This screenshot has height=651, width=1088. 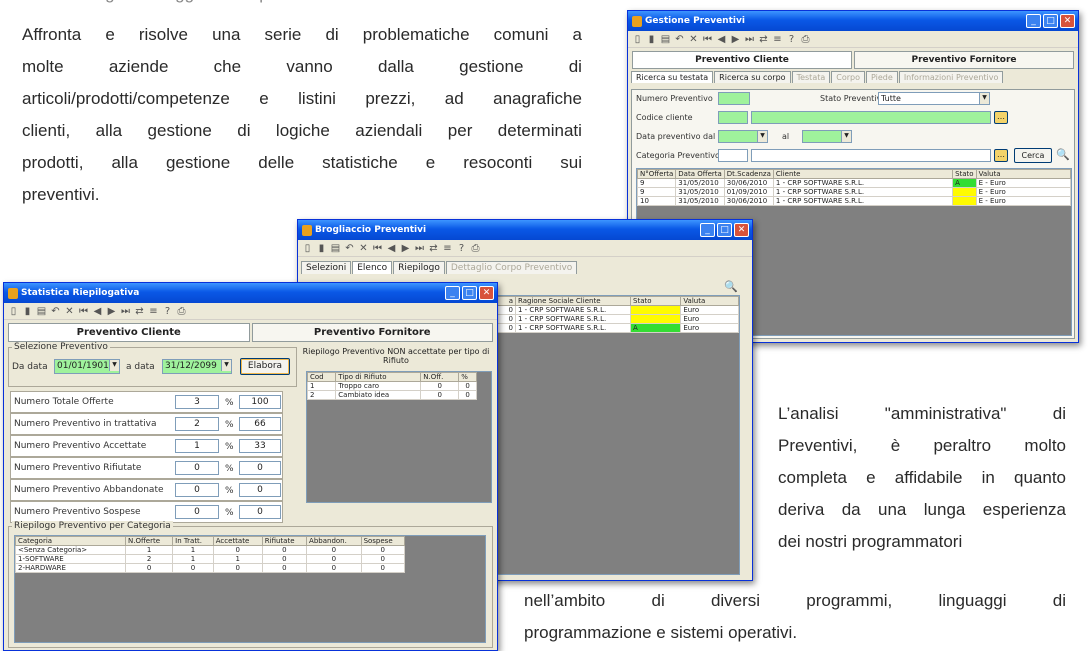 What do you see at coordinates (748, 174) in the screenshot?
I see `col-header: Dt.Scadenza` at bounding box center [748, 174].